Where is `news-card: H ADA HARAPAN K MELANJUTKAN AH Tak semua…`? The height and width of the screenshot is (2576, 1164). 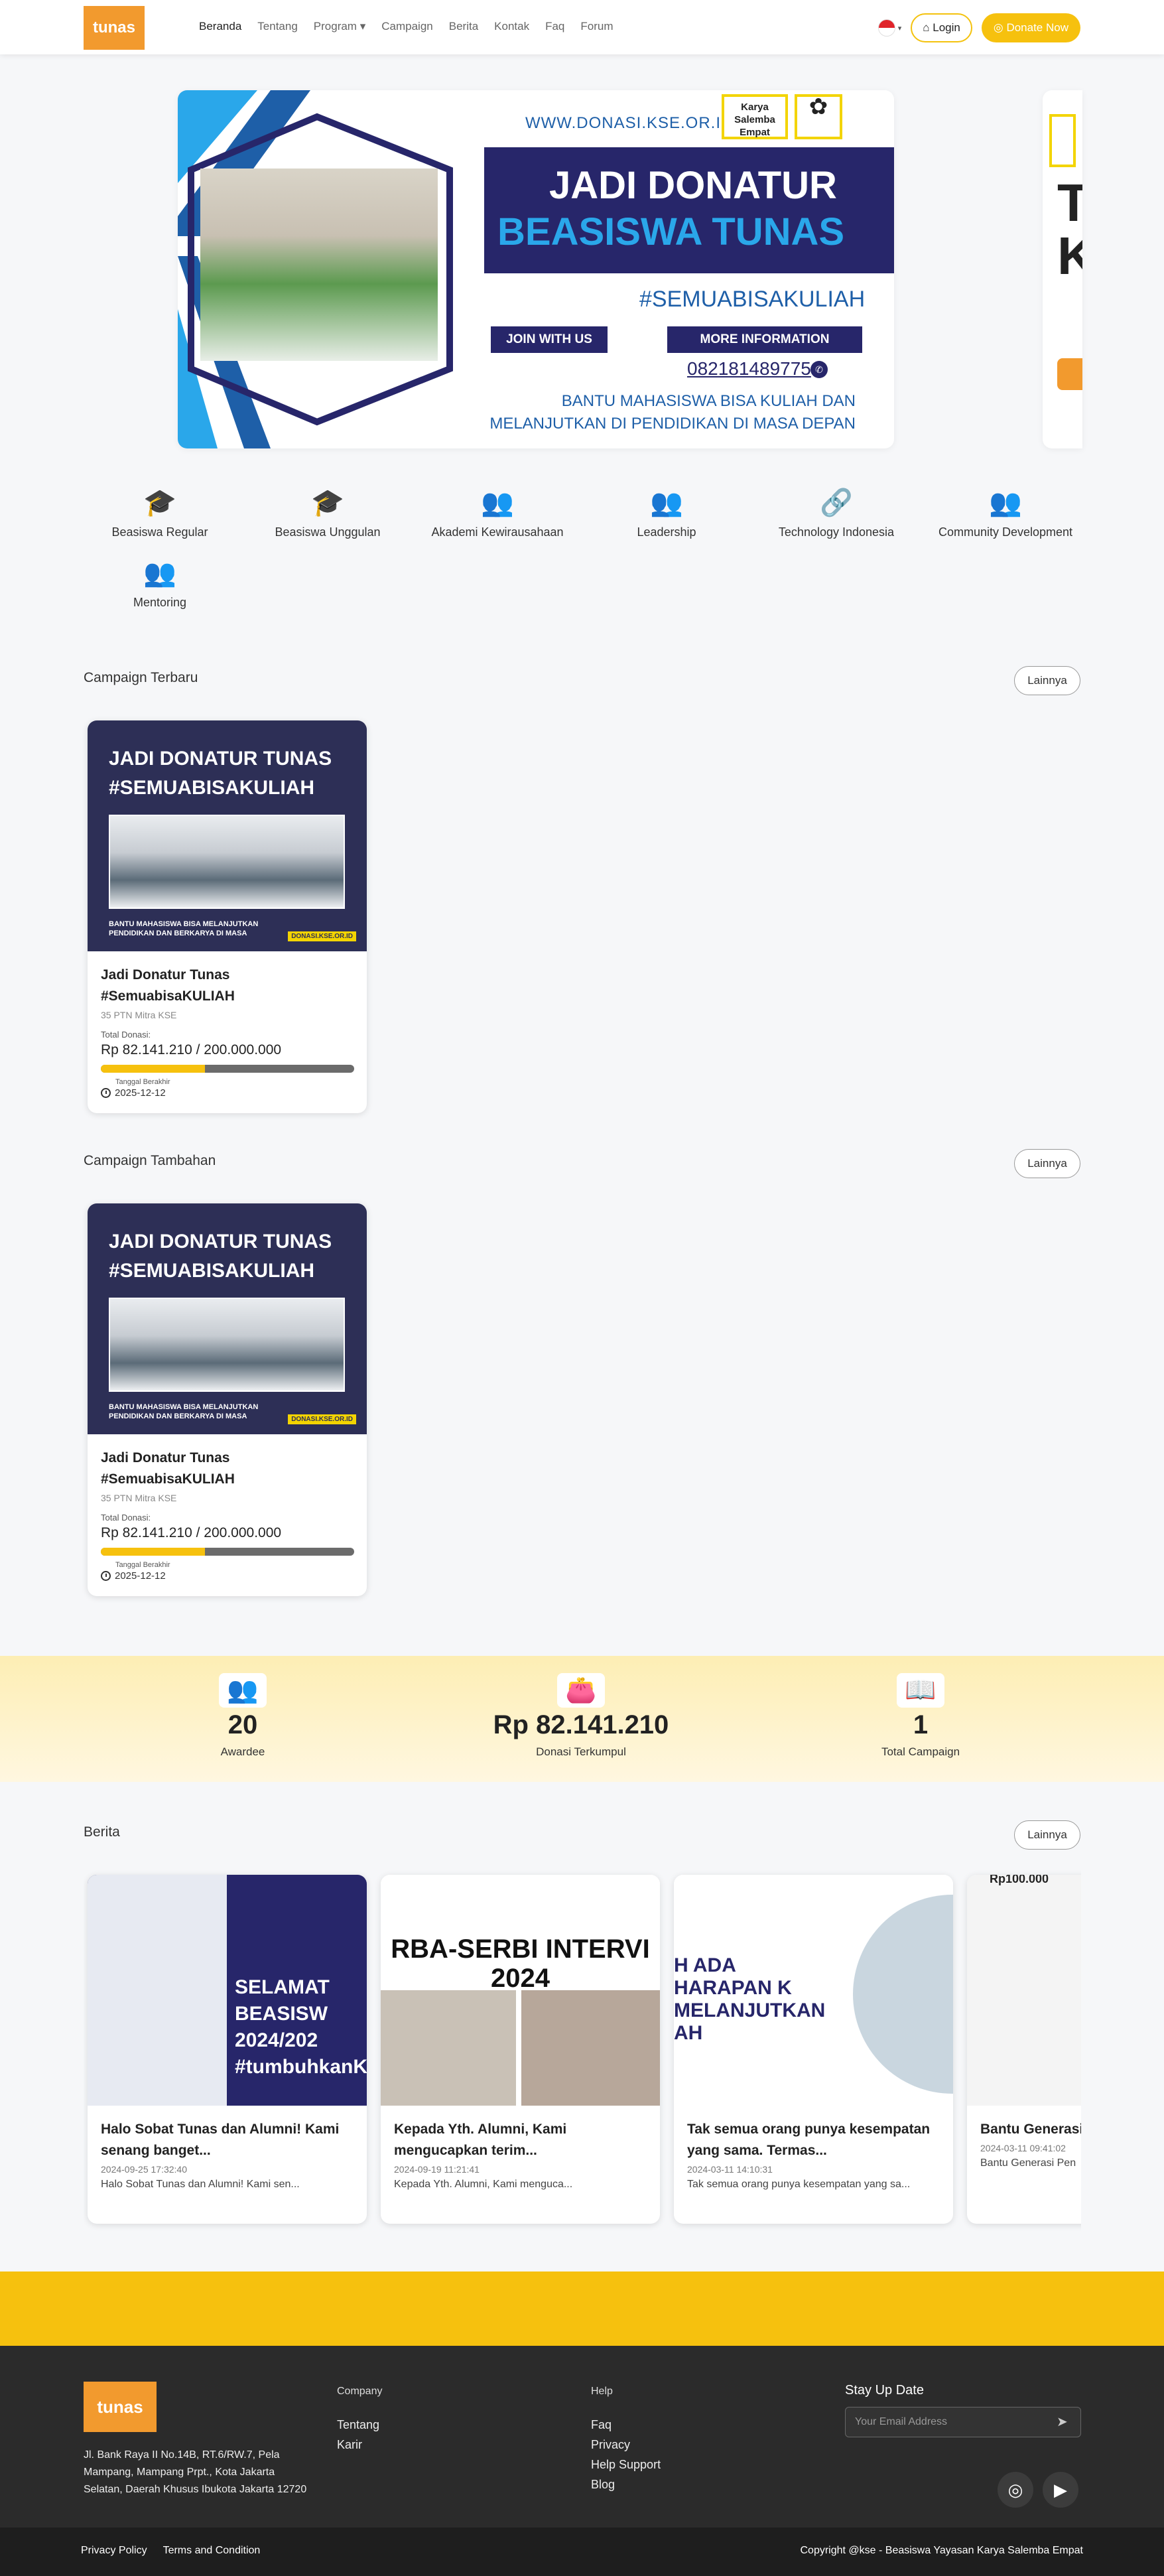
news-card: H ADA HARAPAN K MELANJUTKAN AH Tak semua… is located at coordinates (813, 2049).